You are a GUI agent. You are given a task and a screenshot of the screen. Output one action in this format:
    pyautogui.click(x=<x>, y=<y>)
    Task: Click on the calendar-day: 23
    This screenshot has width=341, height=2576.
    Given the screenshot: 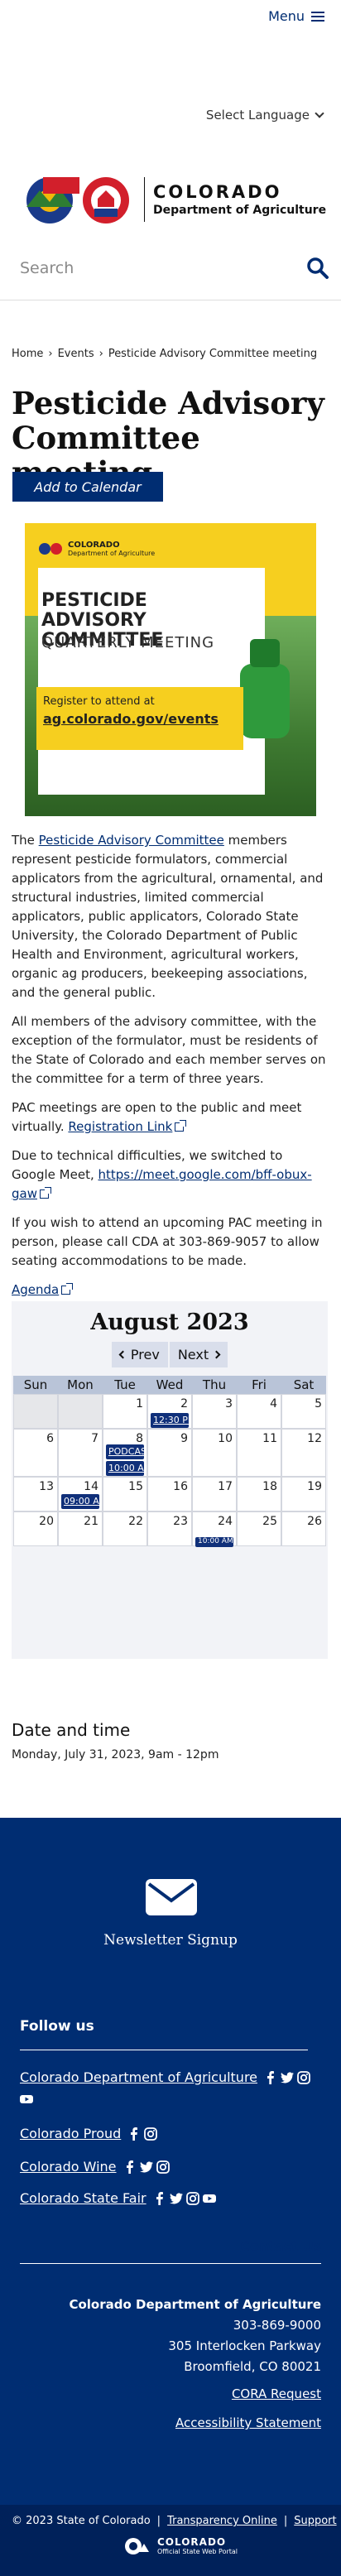 What is the action you would take?
    pyautogui.click(x=169, y=1528)
    